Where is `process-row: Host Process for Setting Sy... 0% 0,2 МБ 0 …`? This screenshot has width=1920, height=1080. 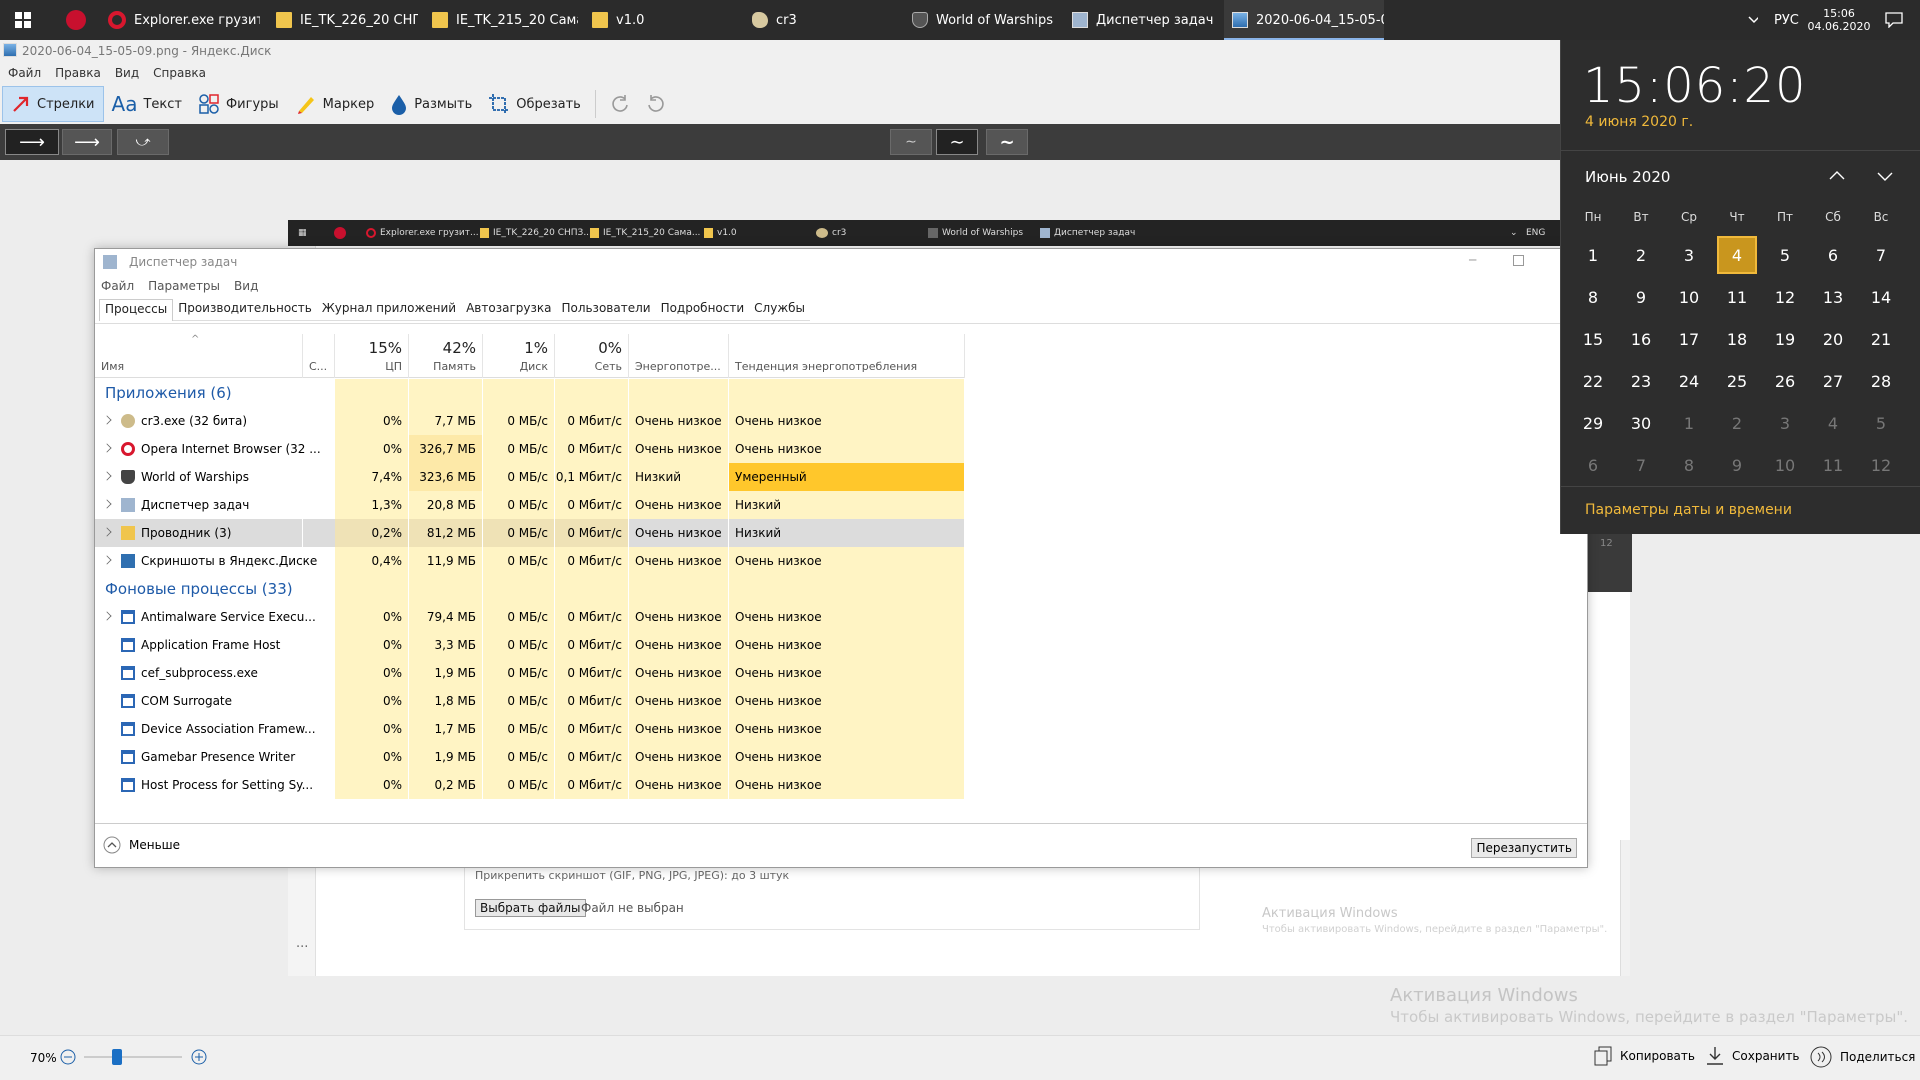 process-row: Host Process for Setting Sy... 0% 0,2 МБ 0 … is located at coordinates (530, 785).